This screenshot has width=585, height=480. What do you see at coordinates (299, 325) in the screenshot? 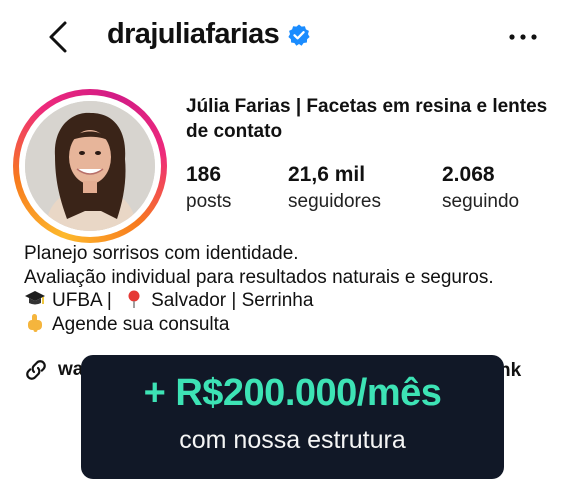
I see `bio-line: Agende sua consulta` at bounding box center [299, 325].